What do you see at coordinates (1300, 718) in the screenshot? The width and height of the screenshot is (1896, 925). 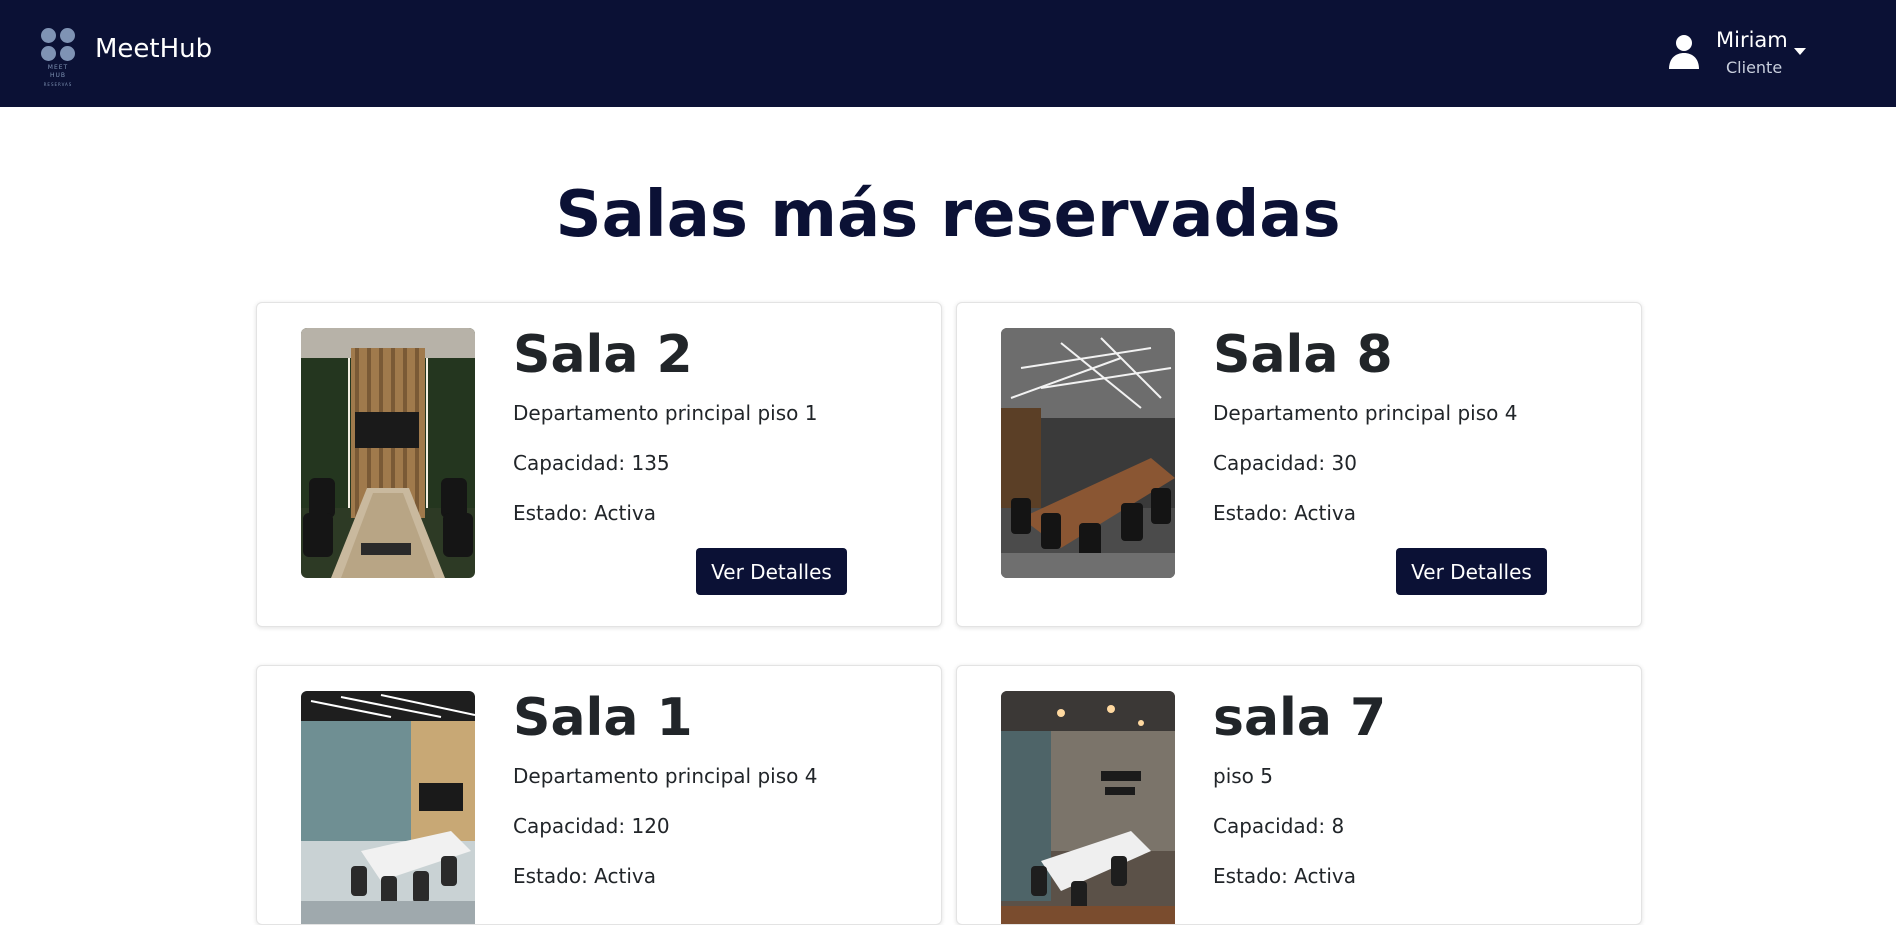 I see `room-name: sala 7` at bounding box center [1300, 718].